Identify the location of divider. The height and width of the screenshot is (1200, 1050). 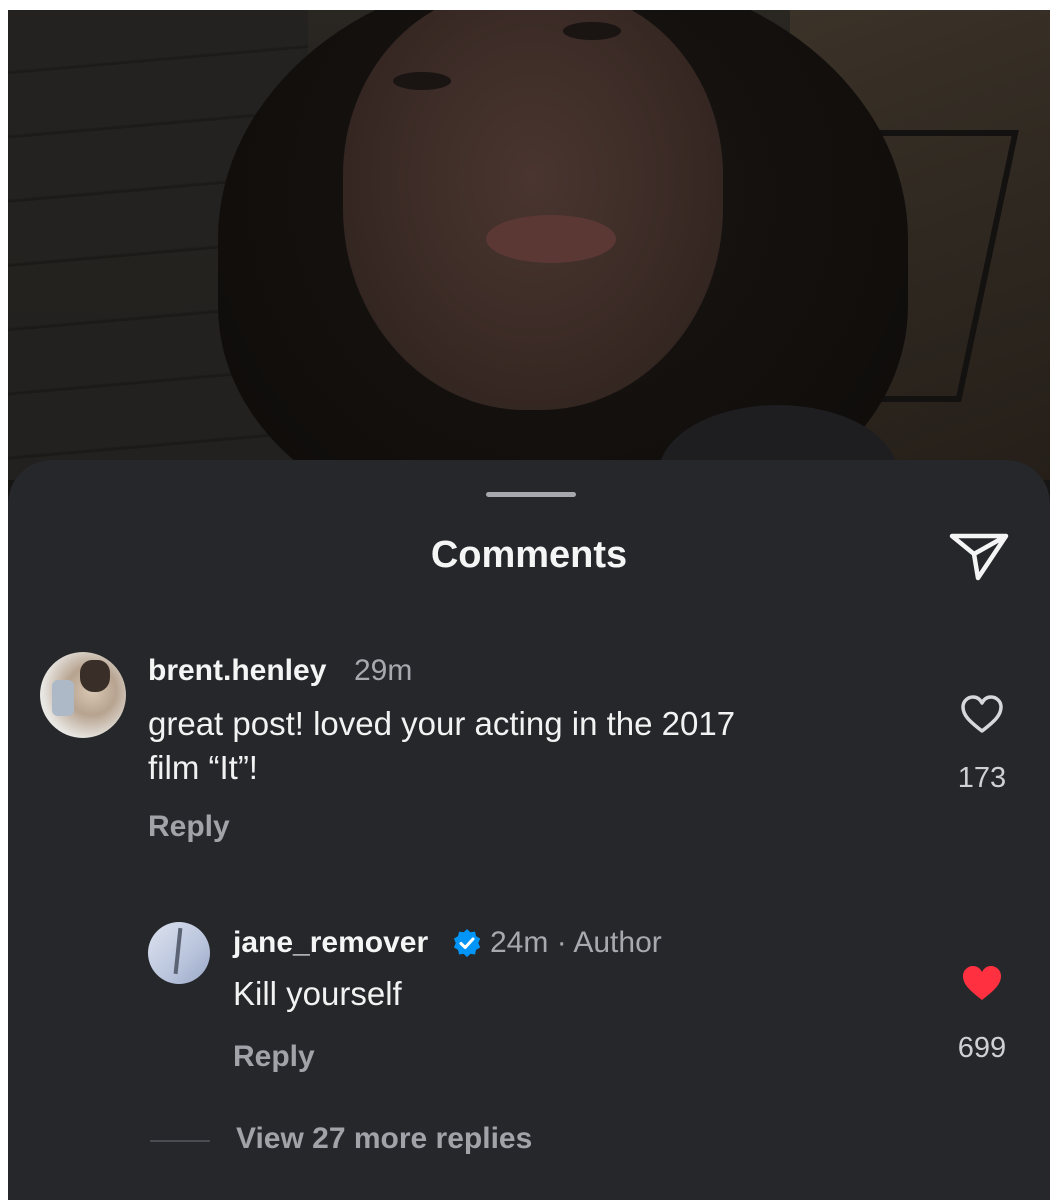
(180, 1141).